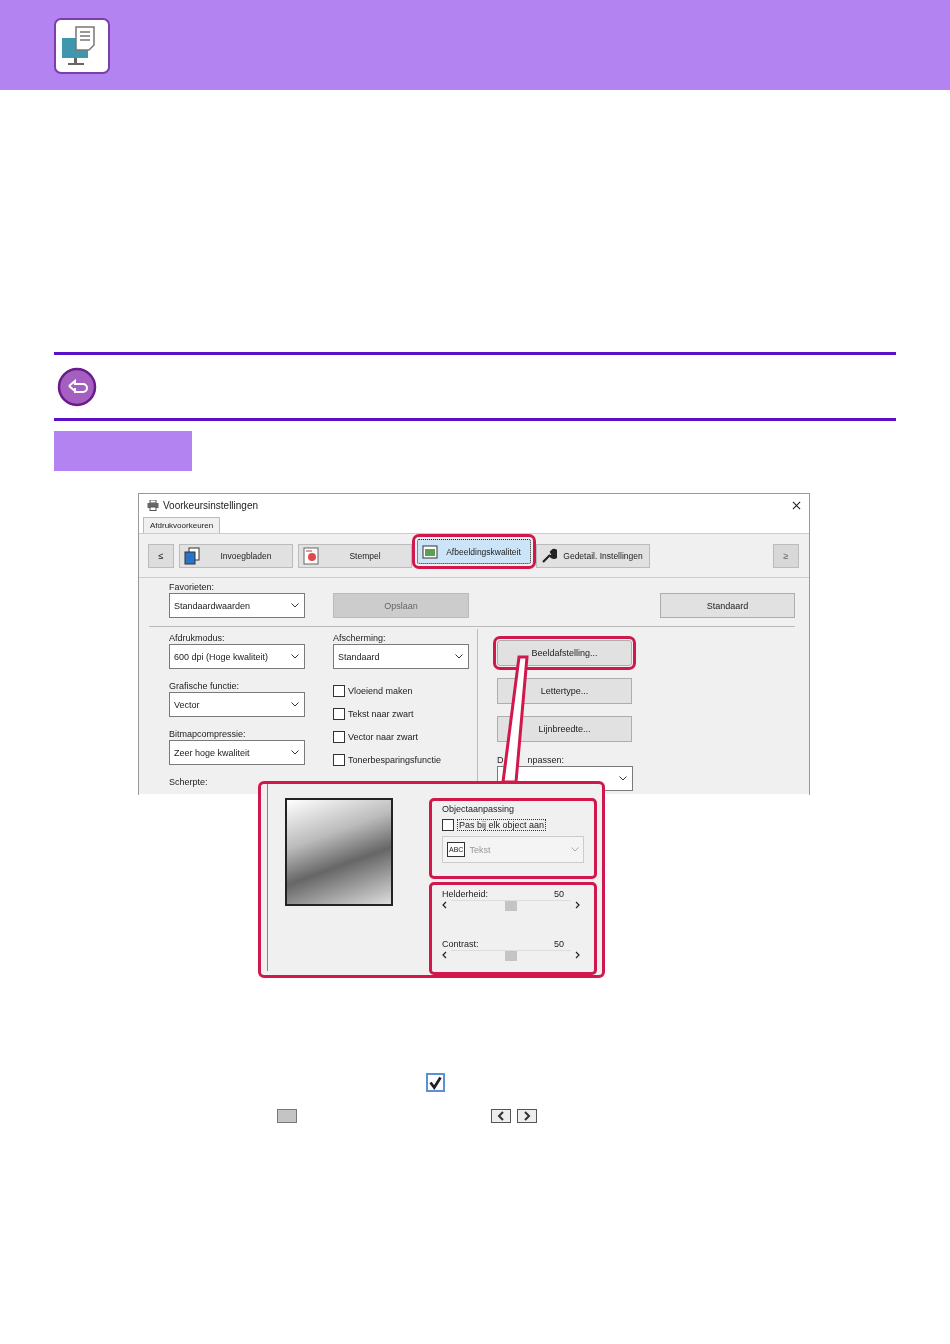 The height and width of the screenshot is (1344, 950). What do you see at coordinates (192, 587) in the screenshot?
I see `field-label: Favorieten:` at bounding box center [192, 587].